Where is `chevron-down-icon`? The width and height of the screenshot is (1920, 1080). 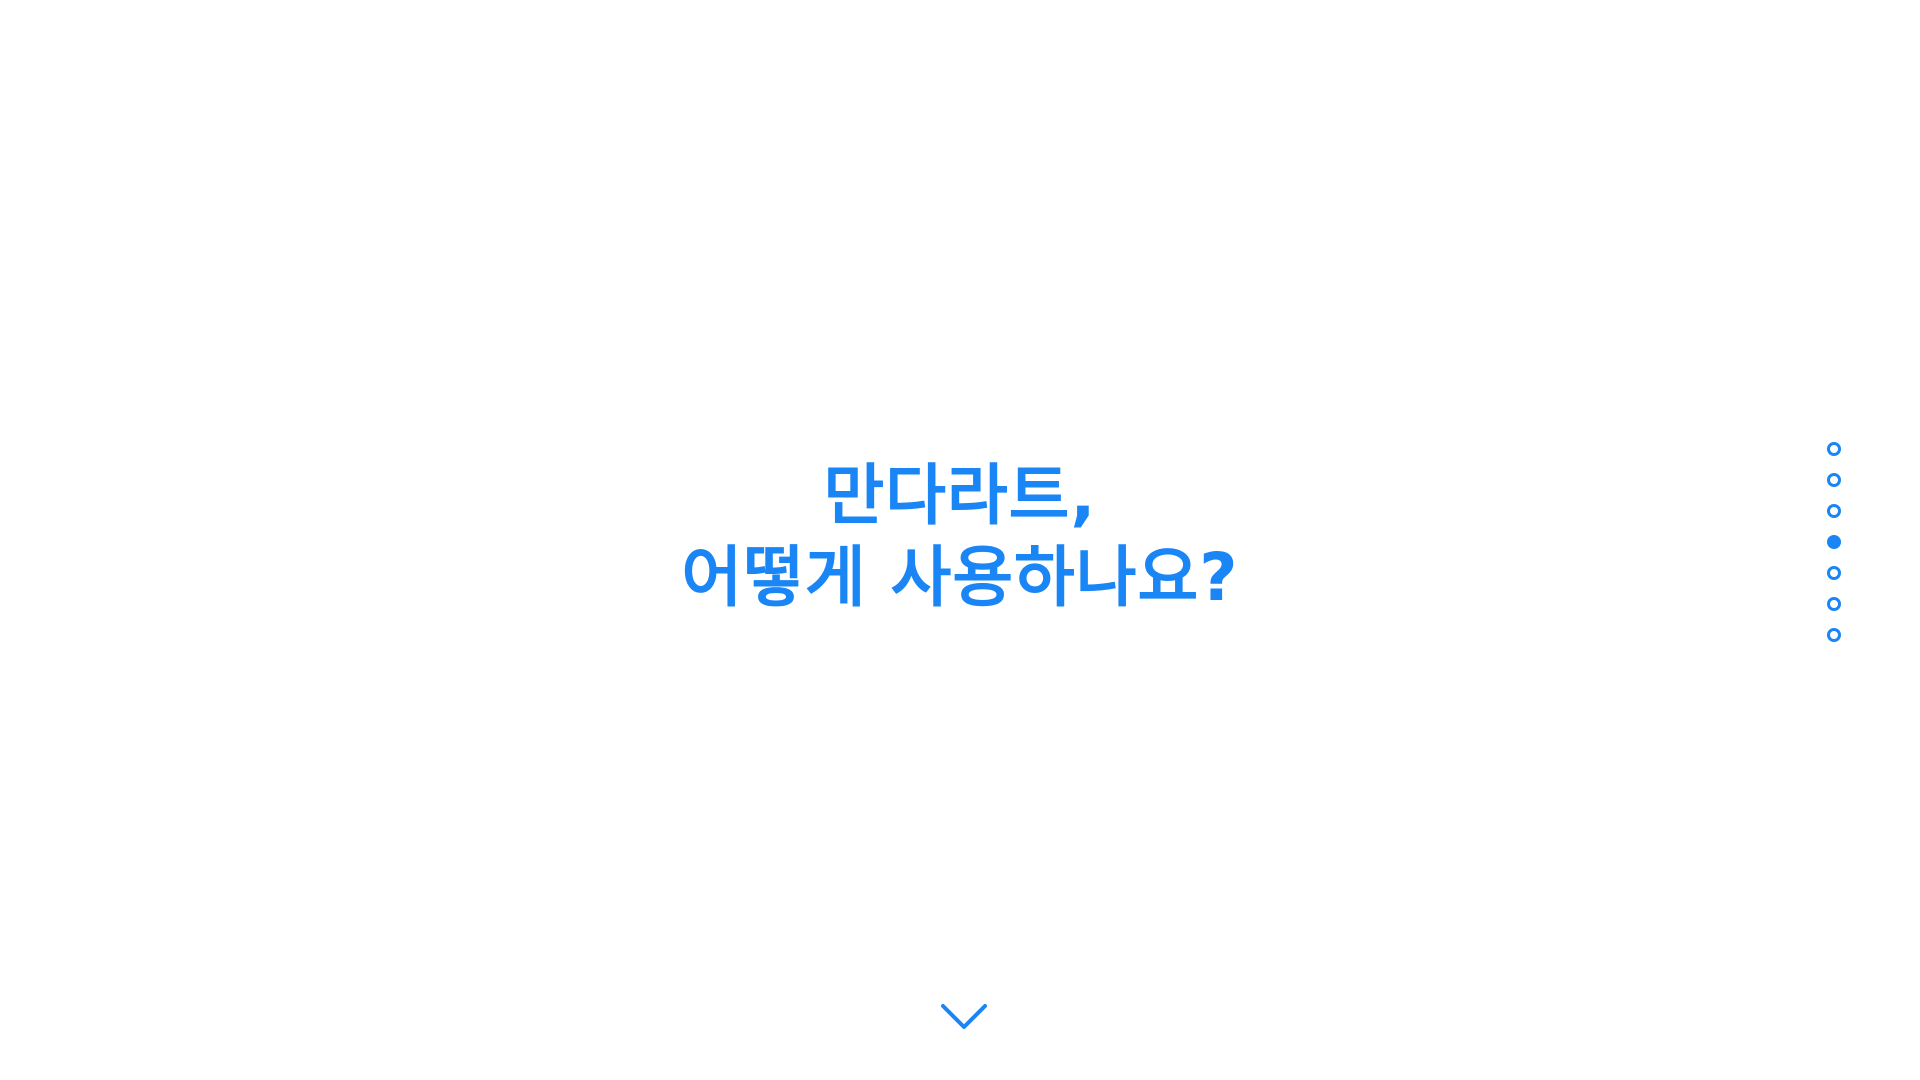 chevron-down-icon is located at coordinates (964, 1016).